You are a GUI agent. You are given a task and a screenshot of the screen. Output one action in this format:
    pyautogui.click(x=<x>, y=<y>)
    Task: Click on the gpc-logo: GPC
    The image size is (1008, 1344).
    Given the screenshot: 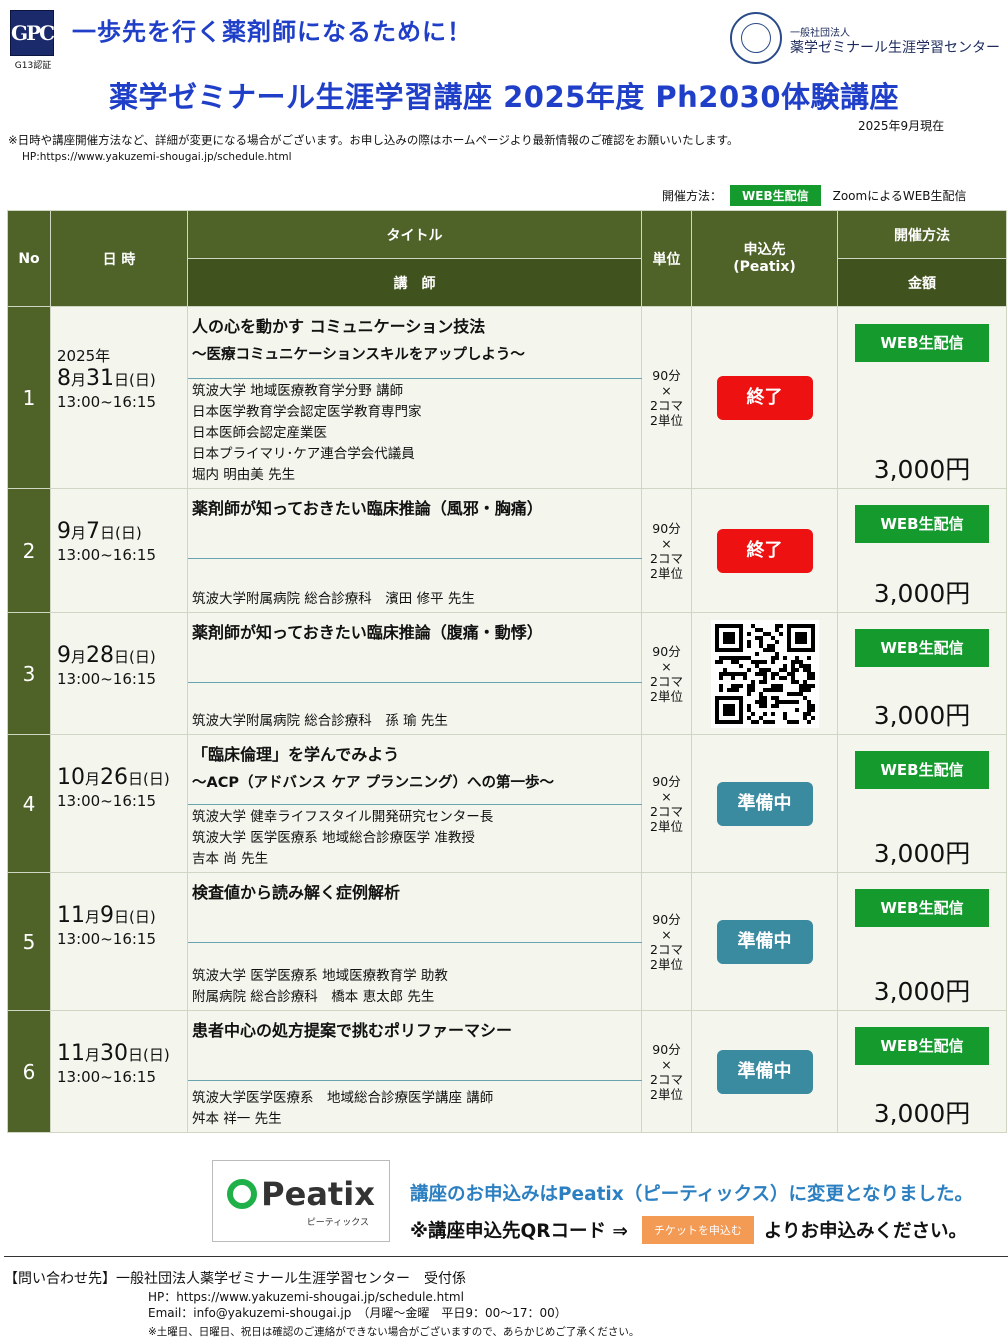 What is the action you would take?
    pyautogui.click(x=32, y=33)
    